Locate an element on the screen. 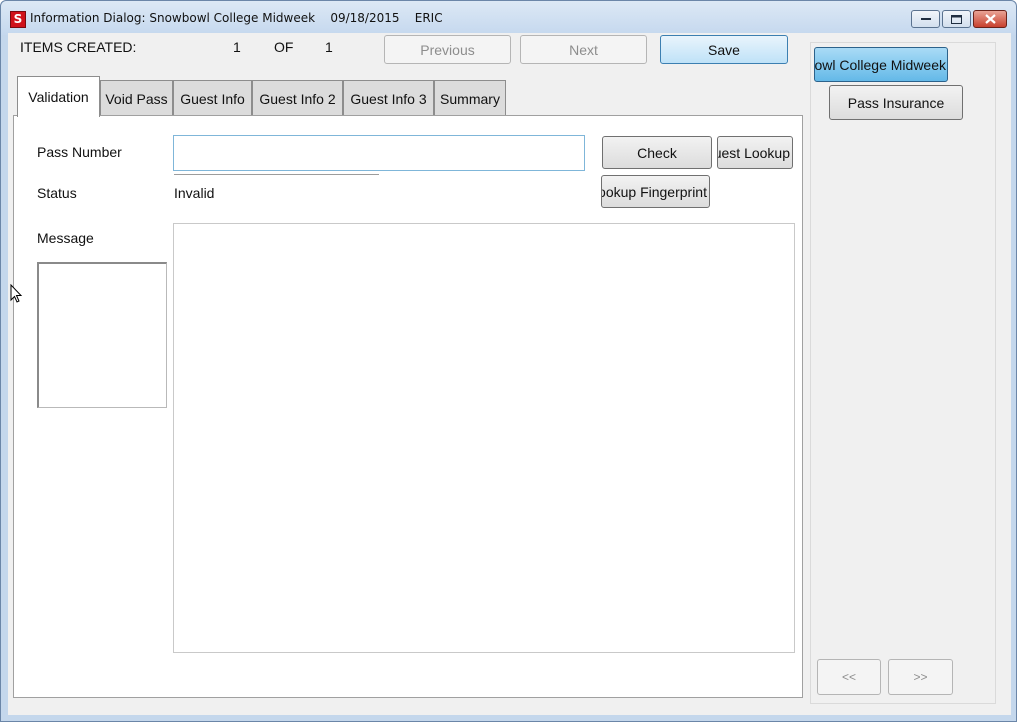 The image size is (1019, 724). tab-guest-info-3: Guest Info 3 is located at coordinates (388, 98).